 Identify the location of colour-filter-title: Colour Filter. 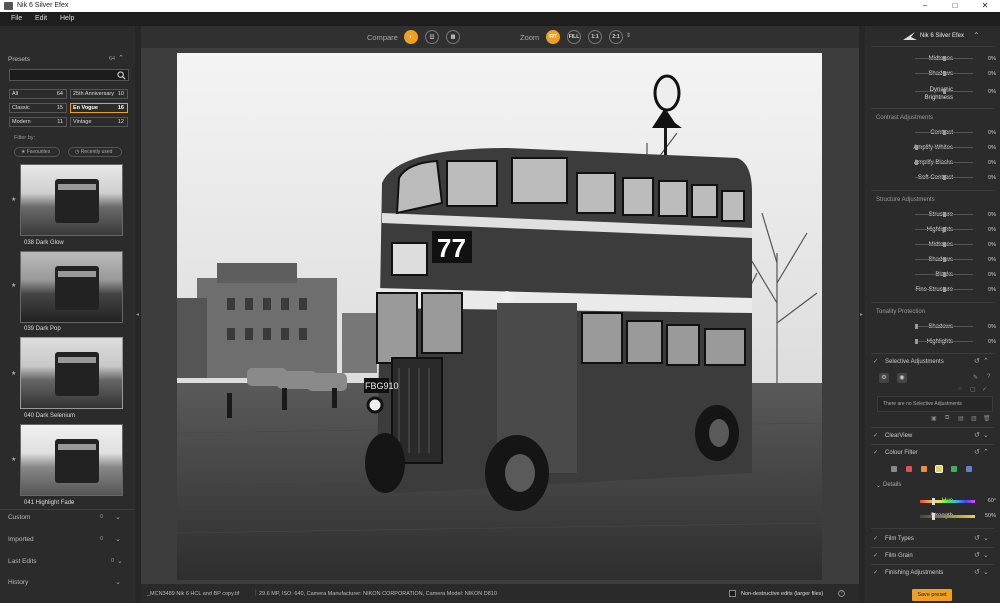
(901, 453).